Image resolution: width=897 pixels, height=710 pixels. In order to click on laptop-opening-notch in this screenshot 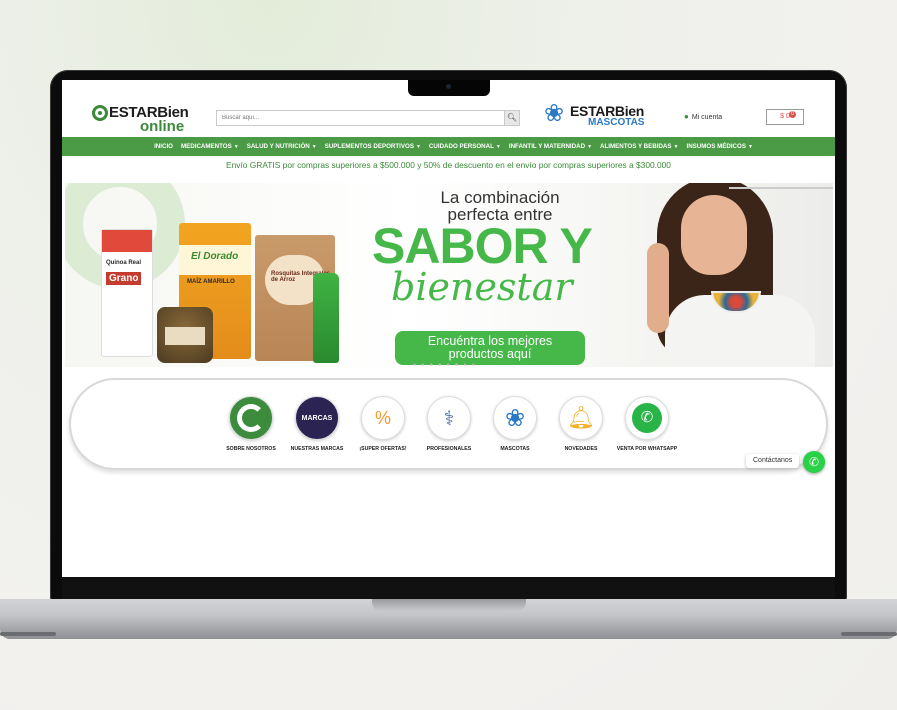, I will do `click(449, 605)`.